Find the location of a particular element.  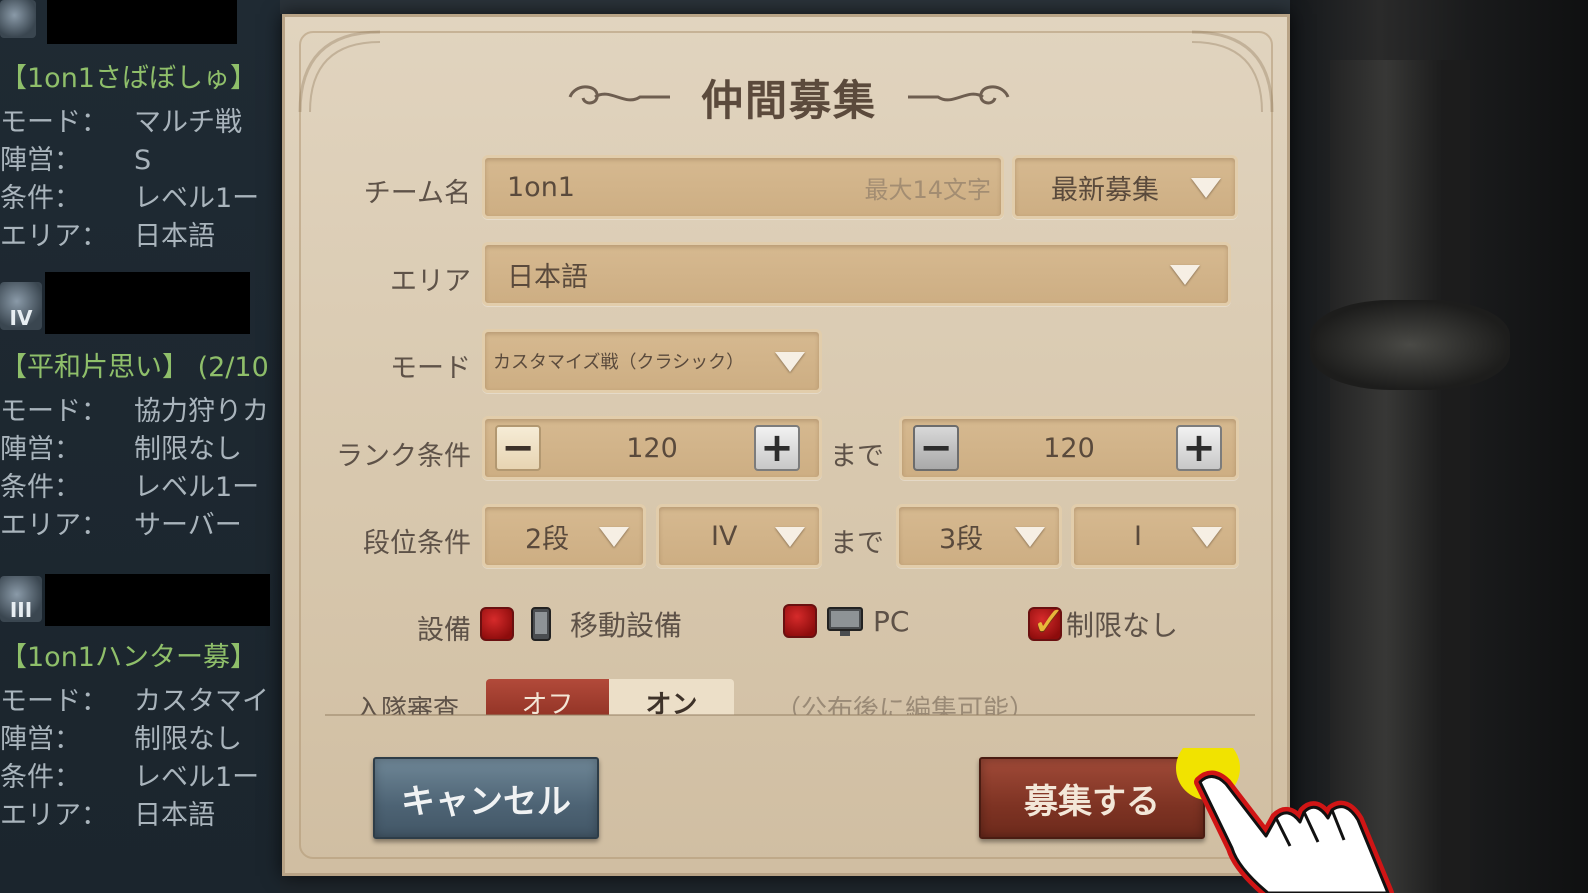

rank-emblem-icon: IV is located at coordinates (21, 306).